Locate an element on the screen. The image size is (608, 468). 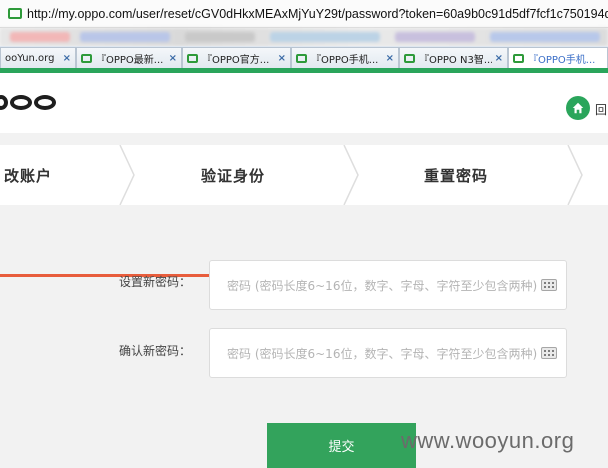
confirm-password-label: 确认新密码： is located at coordinates (155, 351).